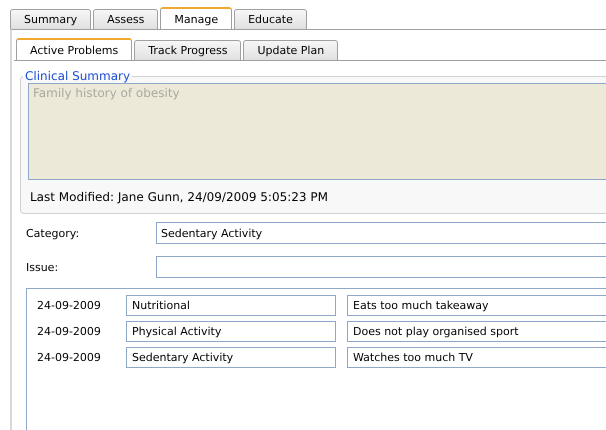  What do you see at coordinates (381, 267) in the screenshot?
I see `input-field` at bounding box center [381, 267].